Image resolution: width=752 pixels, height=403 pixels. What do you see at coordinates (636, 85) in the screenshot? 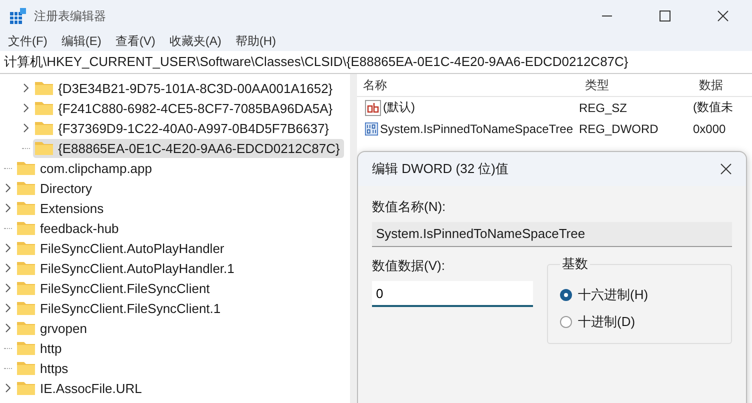
I see `column-header: 类型` at bounding box center [636, 85].